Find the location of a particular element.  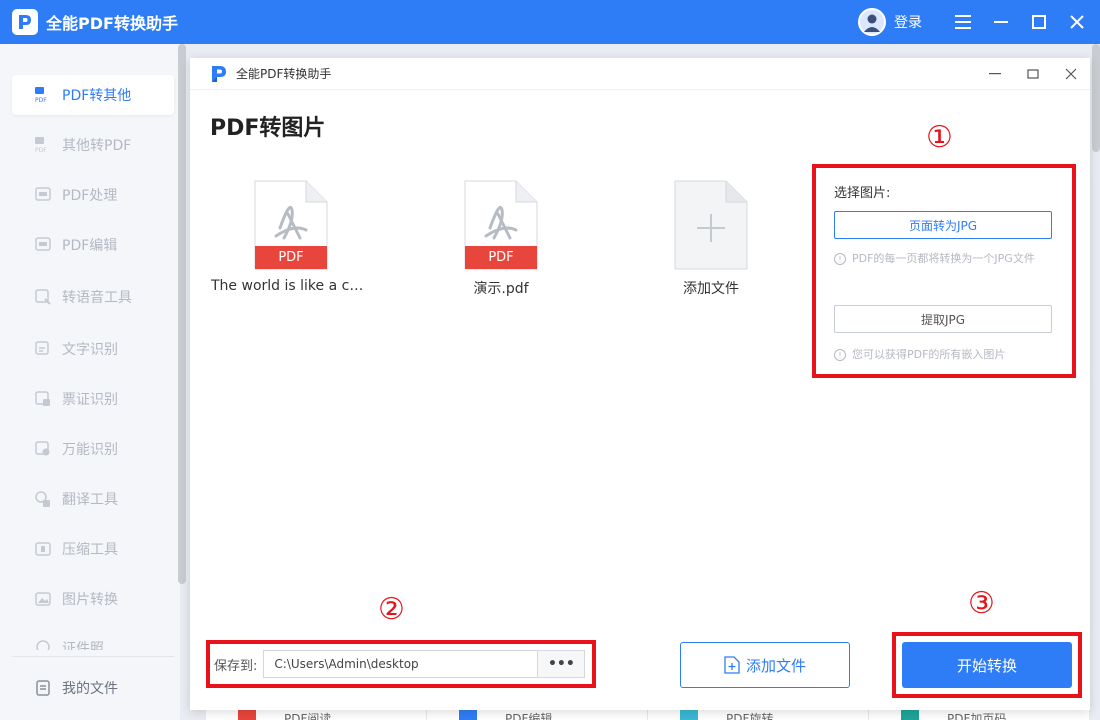

login-link: 登录 is located at coordinates (908, 22).